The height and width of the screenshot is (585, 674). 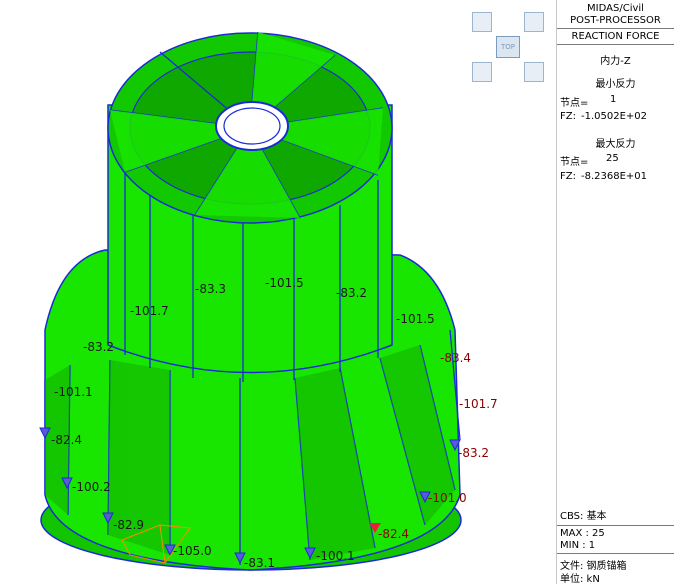 I want to click on component-label: 内力-Z, so click(x=615, y=61).